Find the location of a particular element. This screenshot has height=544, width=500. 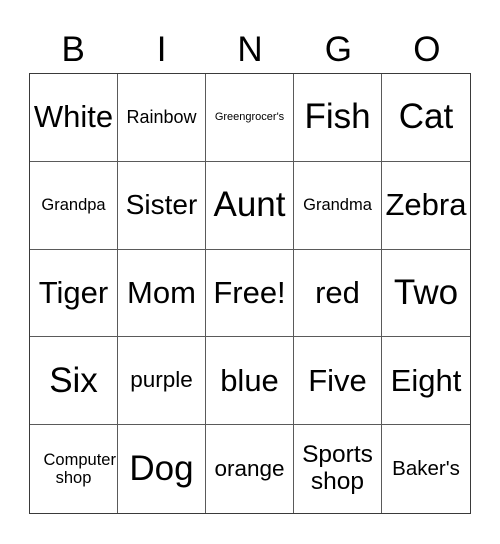

cell-label: Six is located at coordinates (73, 380).